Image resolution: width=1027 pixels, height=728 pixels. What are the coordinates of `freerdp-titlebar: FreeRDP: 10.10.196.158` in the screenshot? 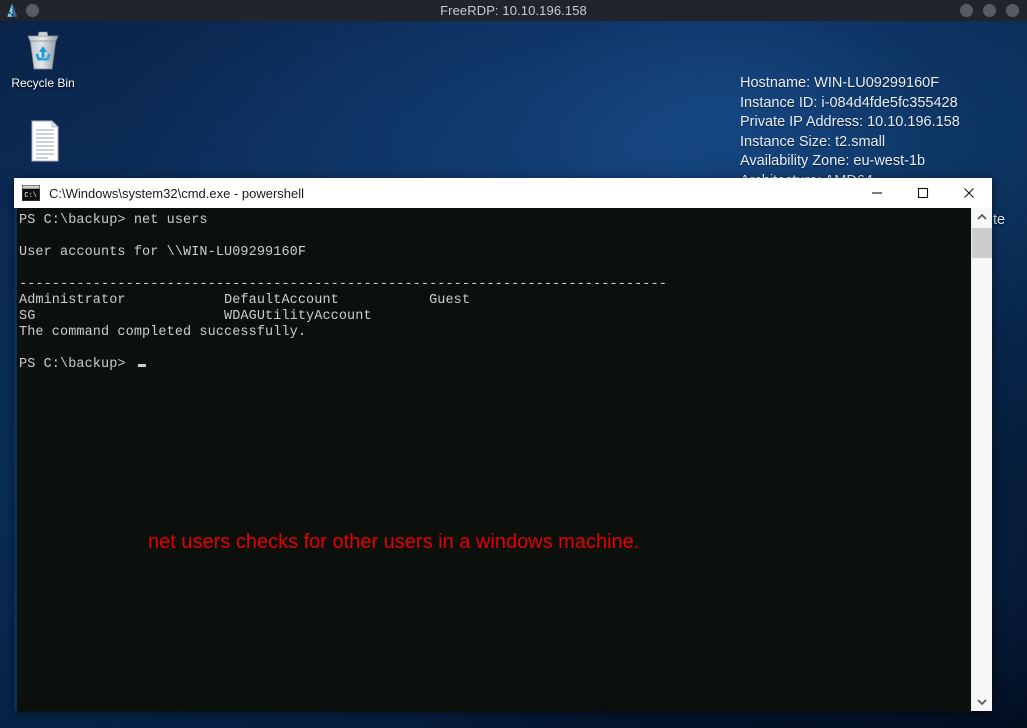 It's located at (513, 10).